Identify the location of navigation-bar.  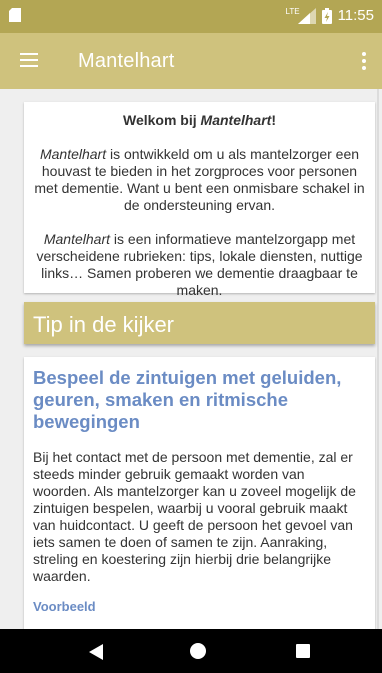
(191, 651).